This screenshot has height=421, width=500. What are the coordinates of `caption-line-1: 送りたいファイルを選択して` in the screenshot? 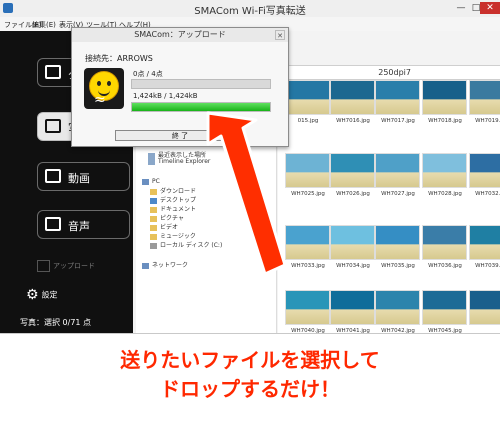 It's located at (250, 360).